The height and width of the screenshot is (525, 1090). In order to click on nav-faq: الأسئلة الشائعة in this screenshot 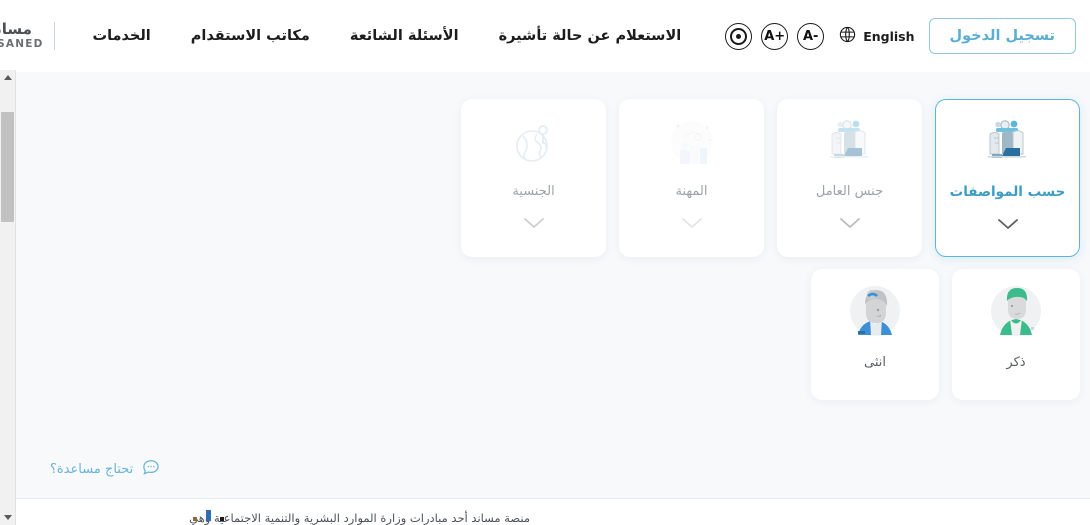, I will do `click(404, 36)`.